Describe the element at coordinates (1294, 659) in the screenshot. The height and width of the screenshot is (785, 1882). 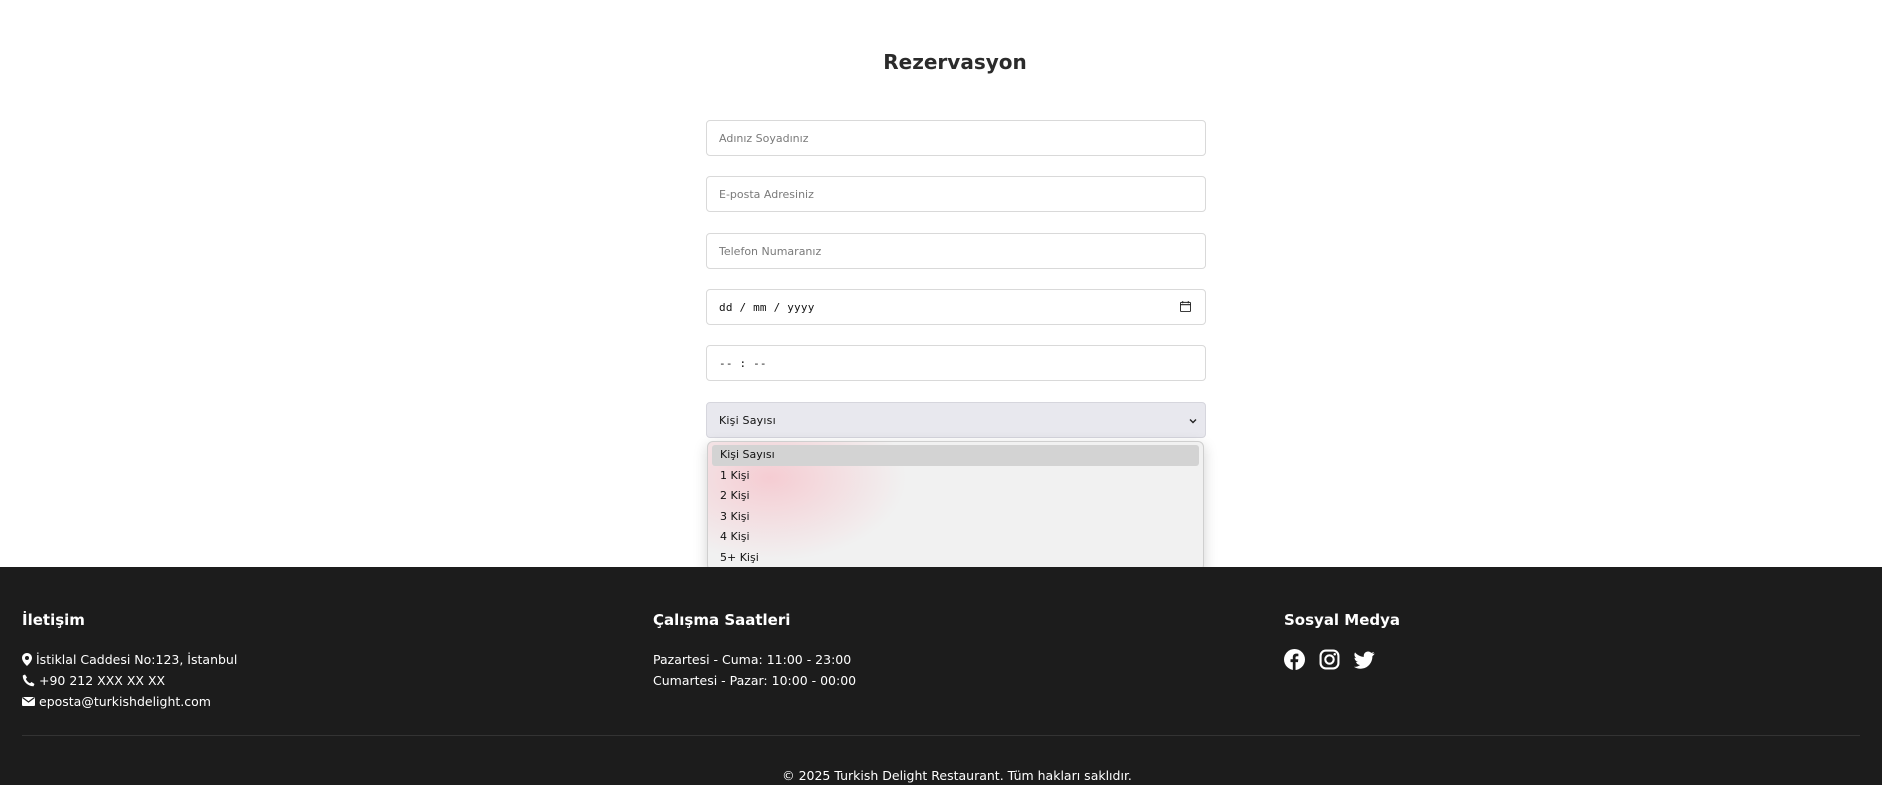
I see `facebook-icon` at that location.